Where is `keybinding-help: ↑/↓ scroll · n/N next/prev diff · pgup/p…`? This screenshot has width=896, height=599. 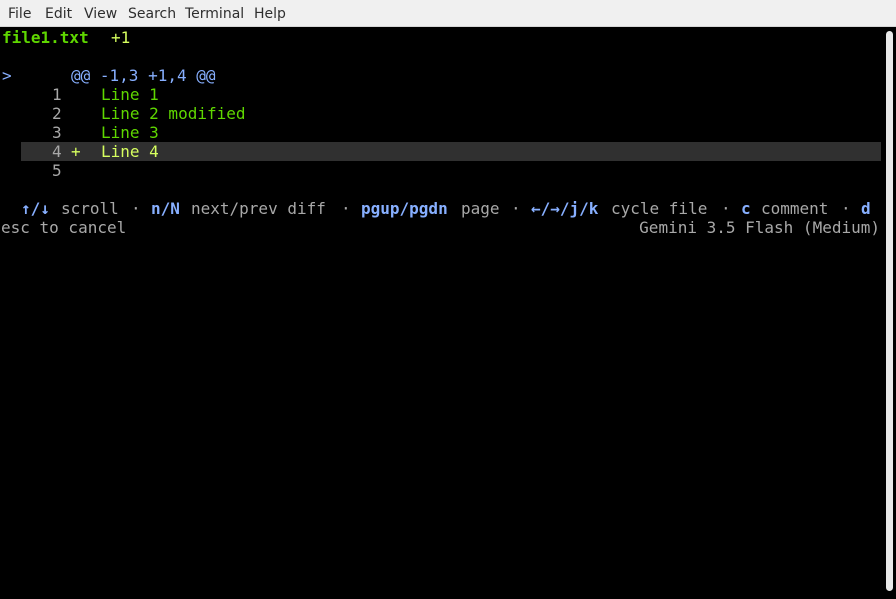
keybinding-help: ↑/↓ scroll · n/N next/prev diff · pgup/p… is located at coordinates (440, 208).